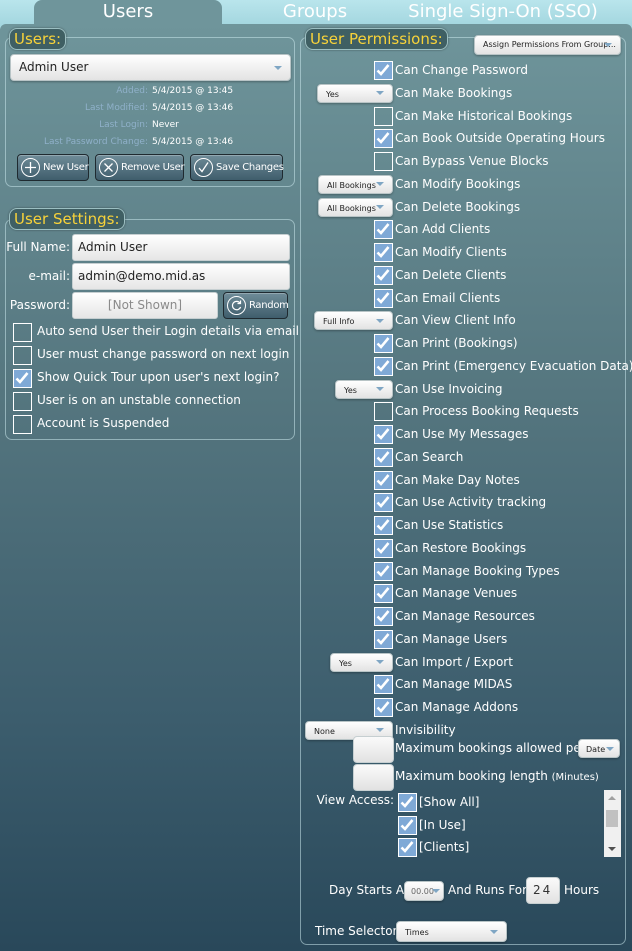 This screenshot has height=951, width=632. I want to click on permission-label: Can Make Day Notes, so click(457, 479).